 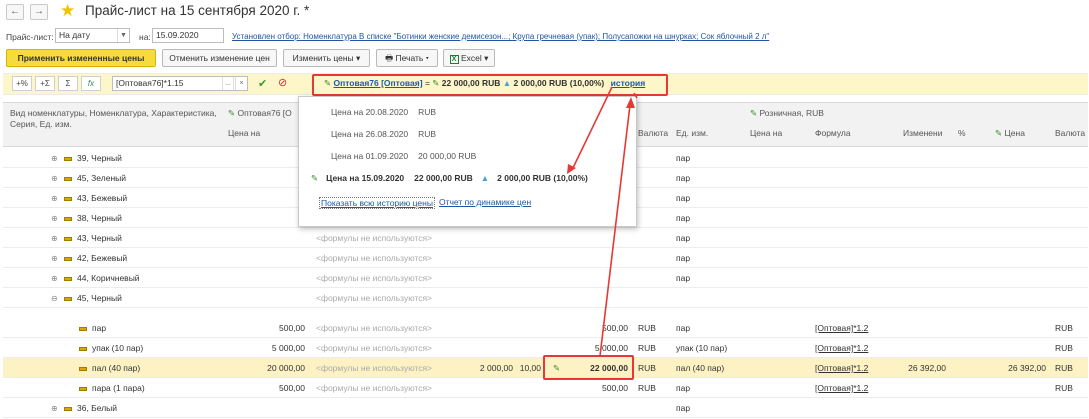 I want to click on arrow-to-current-line, so click(x=592, y=128).